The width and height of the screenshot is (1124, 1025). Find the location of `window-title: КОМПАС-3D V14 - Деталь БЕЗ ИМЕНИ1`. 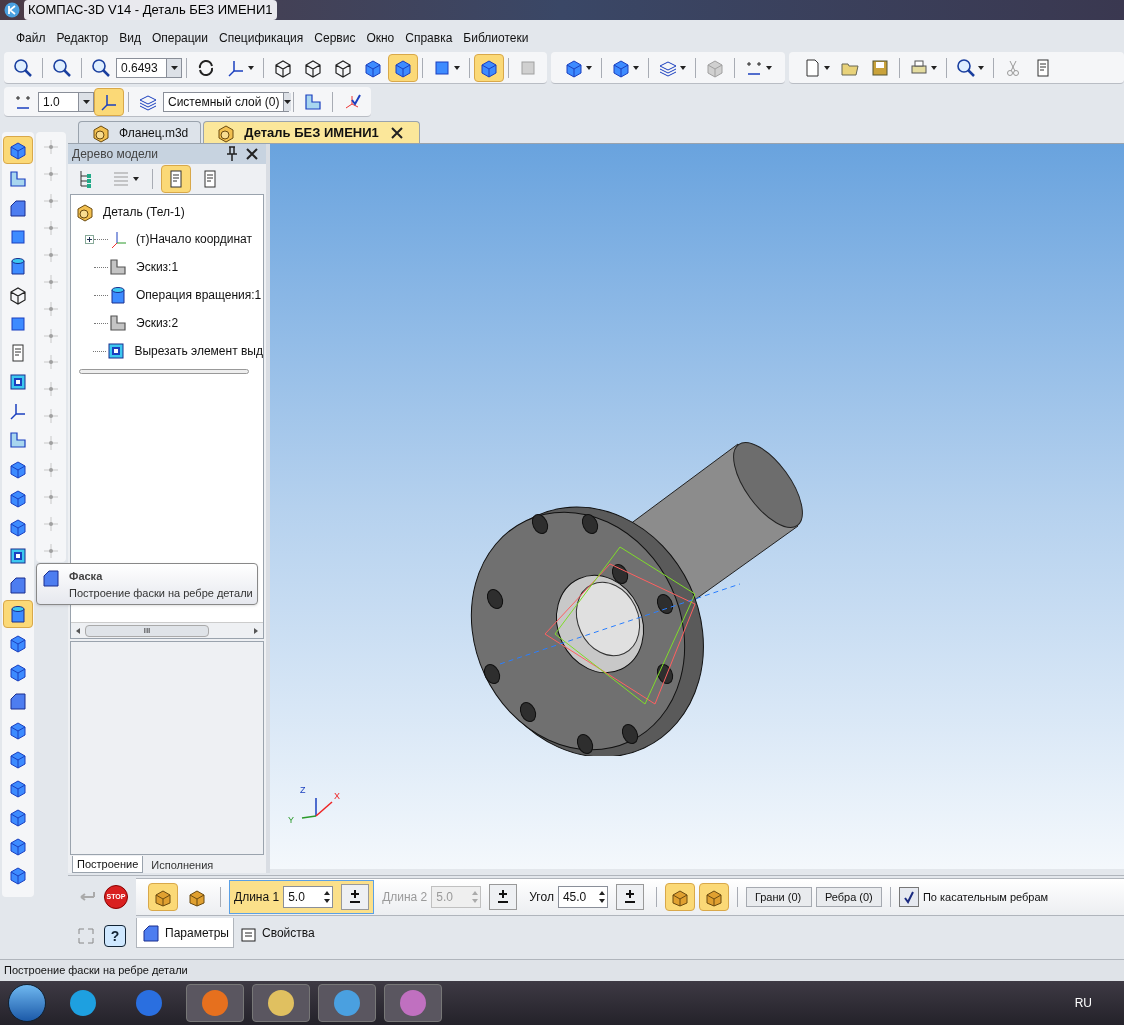

window-title: КОМПАС-3D V14 - Деталь БЕЗ ИМЕНИ1 is located at coordinates (150, 10).